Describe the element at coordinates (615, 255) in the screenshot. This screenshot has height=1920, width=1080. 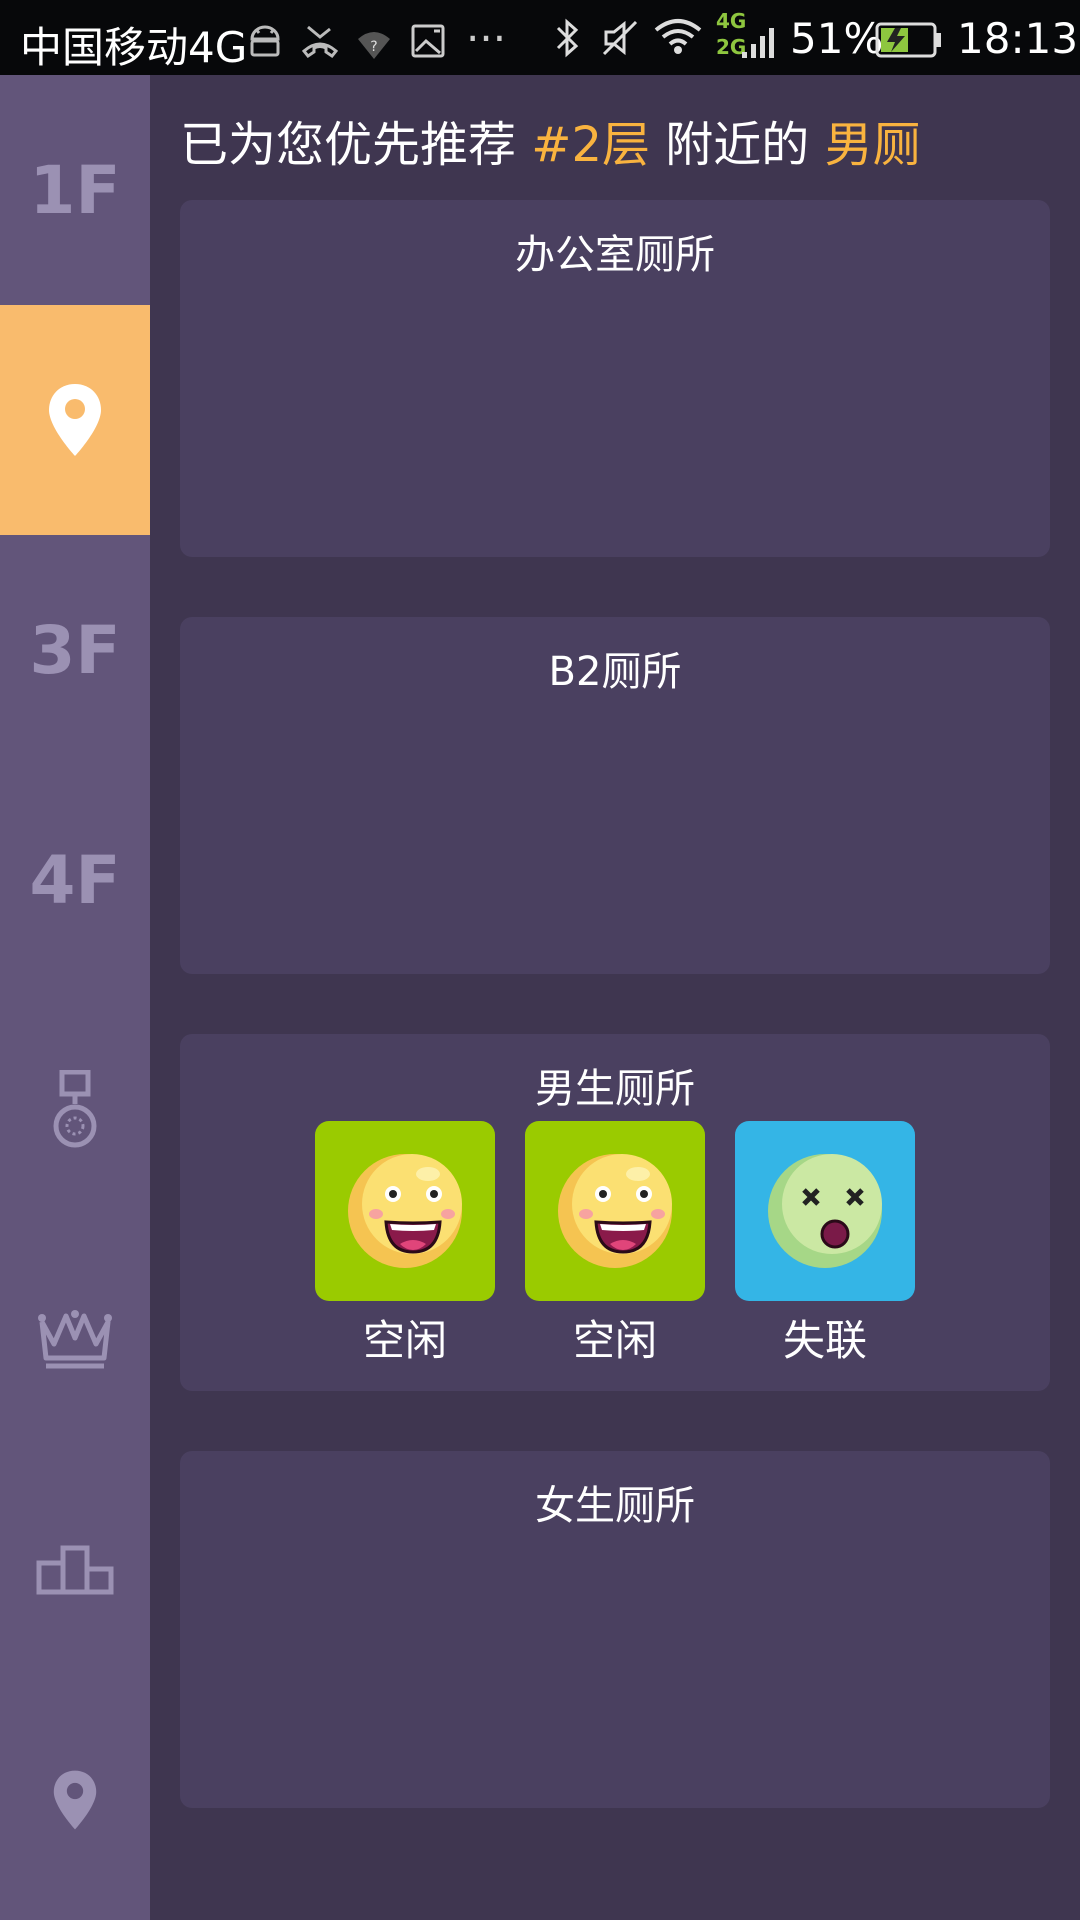
I see `card-title: 办公室厕所` at that location.